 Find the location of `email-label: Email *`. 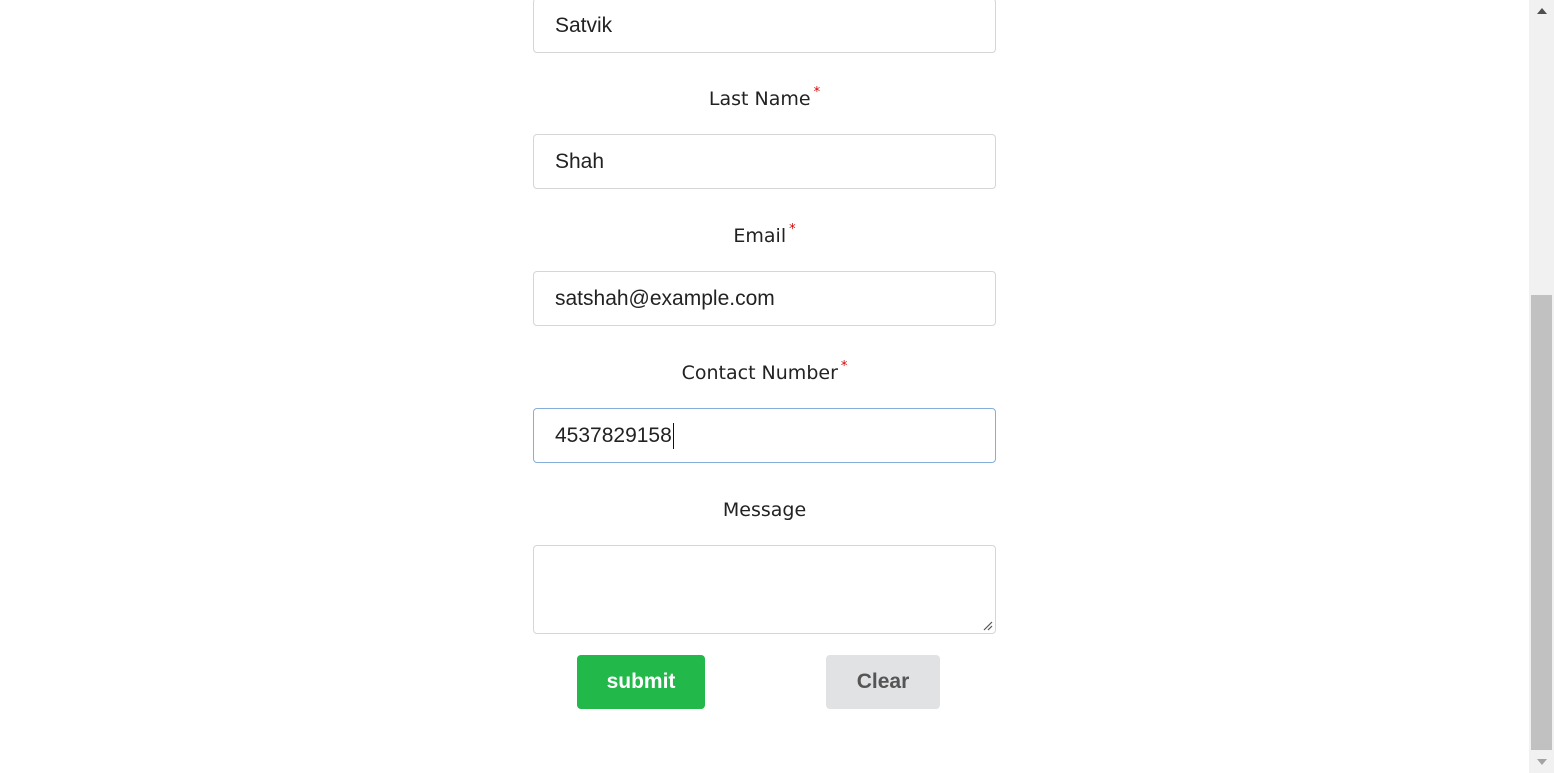

email-label: Email * is located at coordinates (764, 234).